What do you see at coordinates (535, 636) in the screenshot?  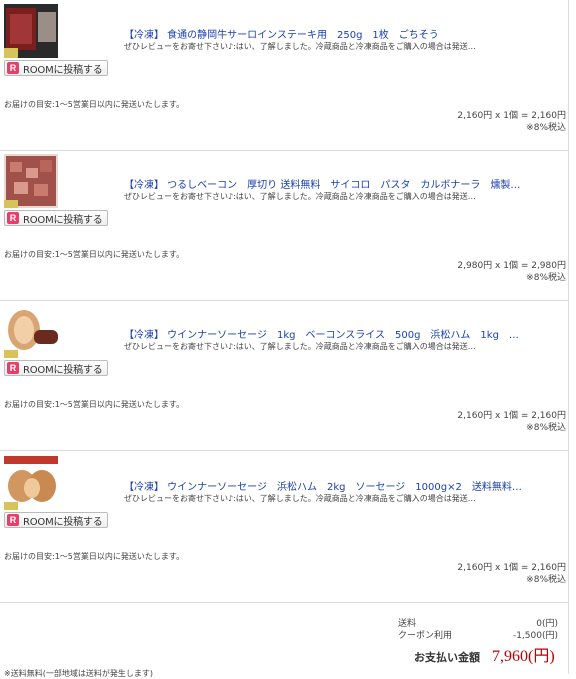 I see `coupon-value: -1,500(円)` at bounding box center [535, 636].